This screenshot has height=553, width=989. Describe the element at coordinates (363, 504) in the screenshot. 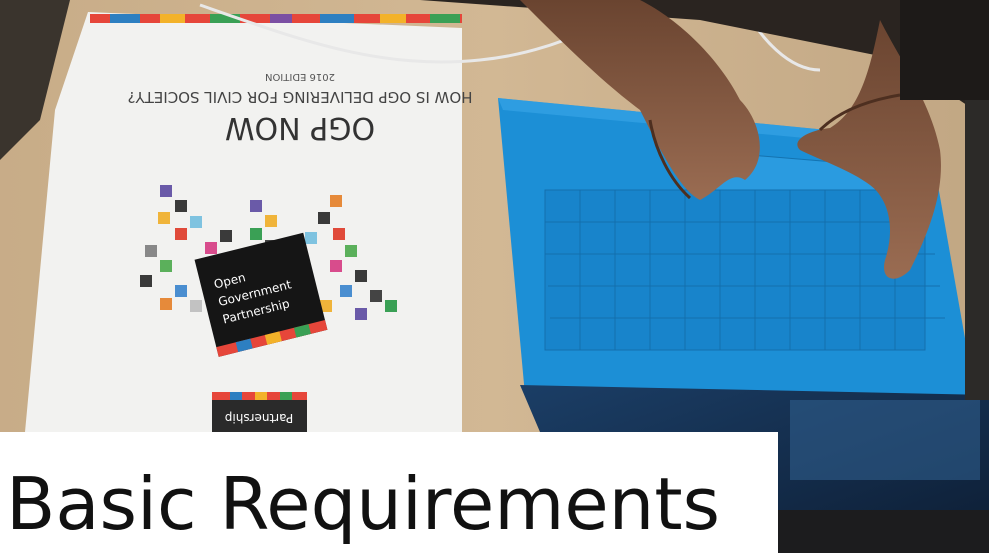

I see `heading-basic-requirements: Basic Requirements` at that location.